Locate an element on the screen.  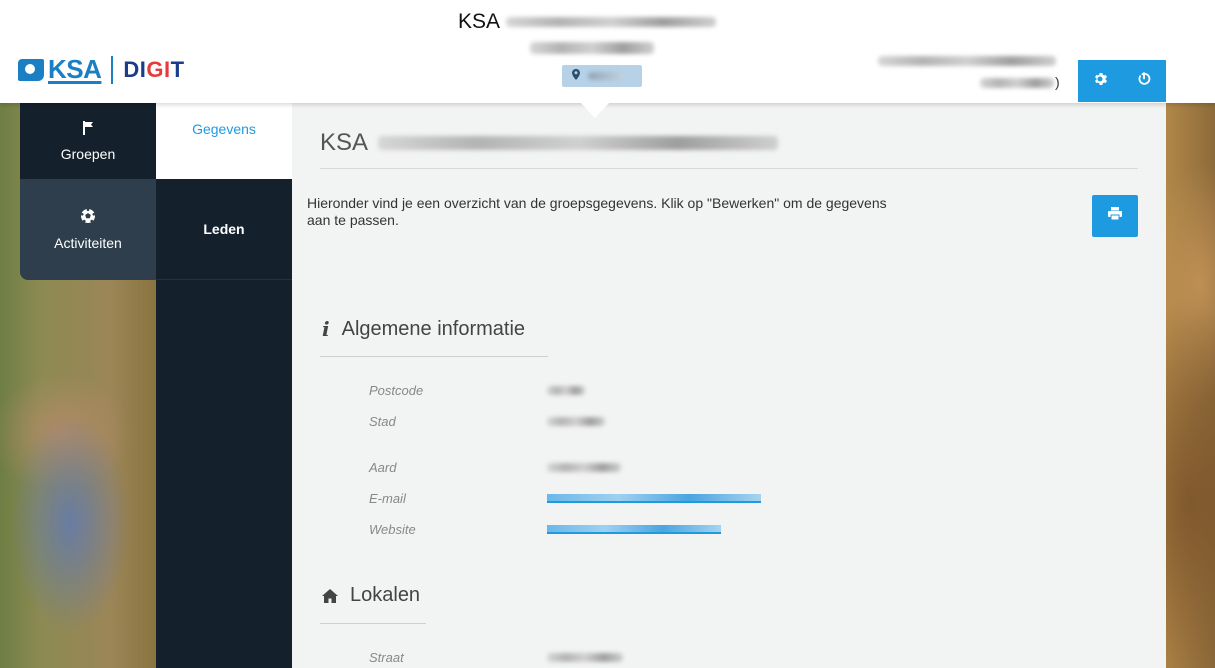
print-icon is located at coordinates (1115, 216).